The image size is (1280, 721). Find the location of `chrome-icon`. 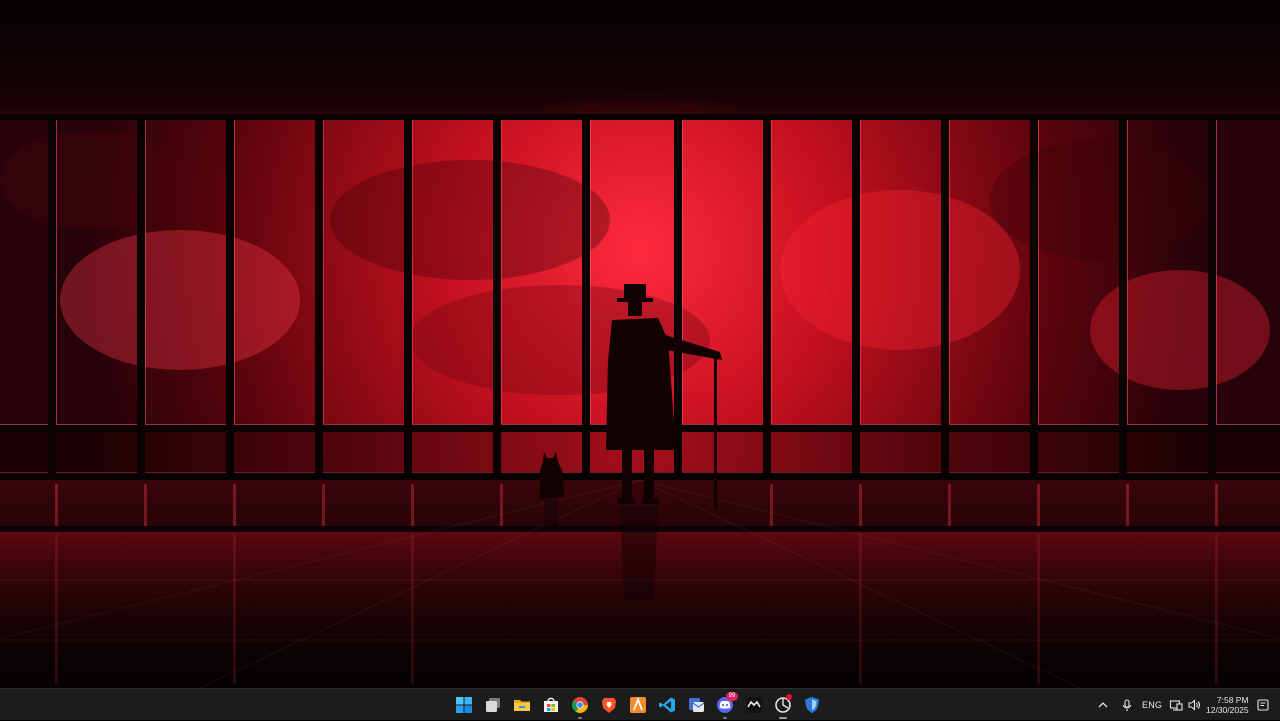

chrome-icon is located at coordinates (580, 705).